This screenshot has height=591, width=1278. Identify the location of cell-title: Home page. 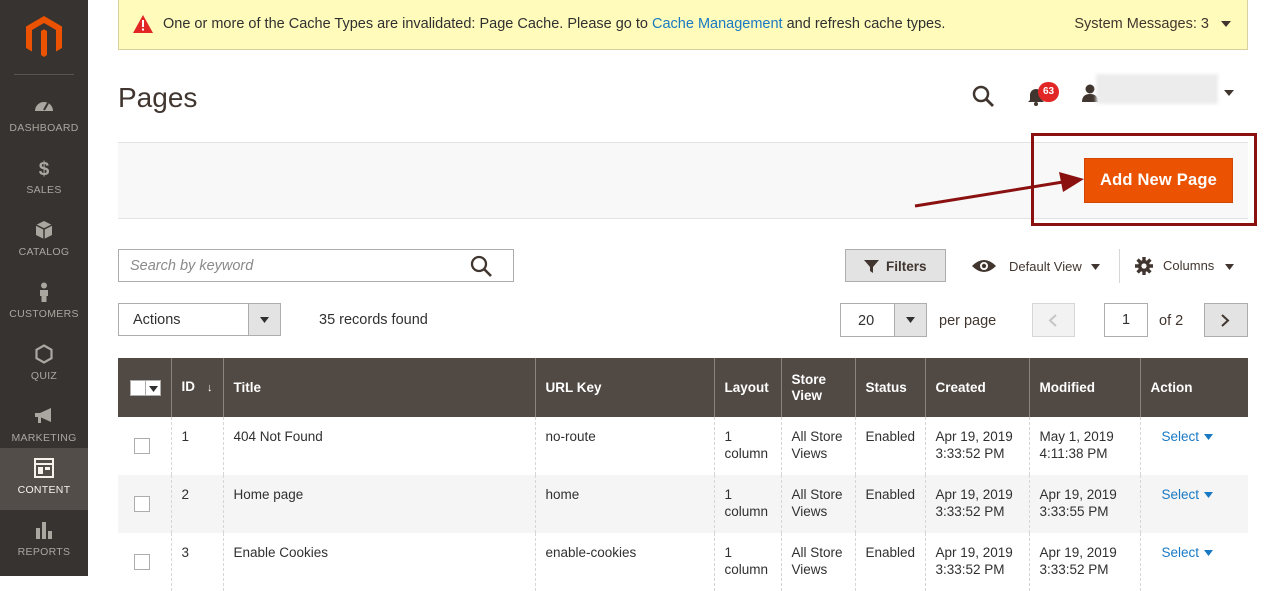
(378, 504).